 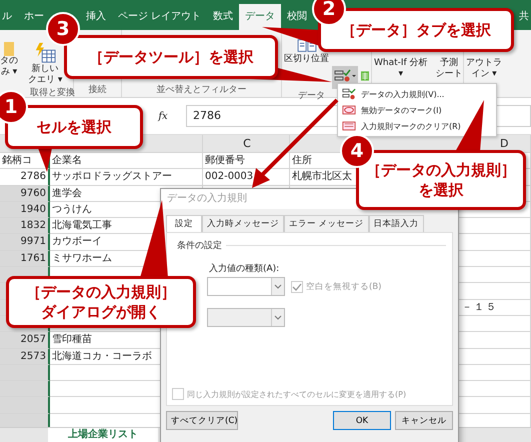 What do you see at coordinates (171, 57) in the screenshot?
I see `callout-tooltip: ［データツール］を選択` at bounding box center [171, 57].